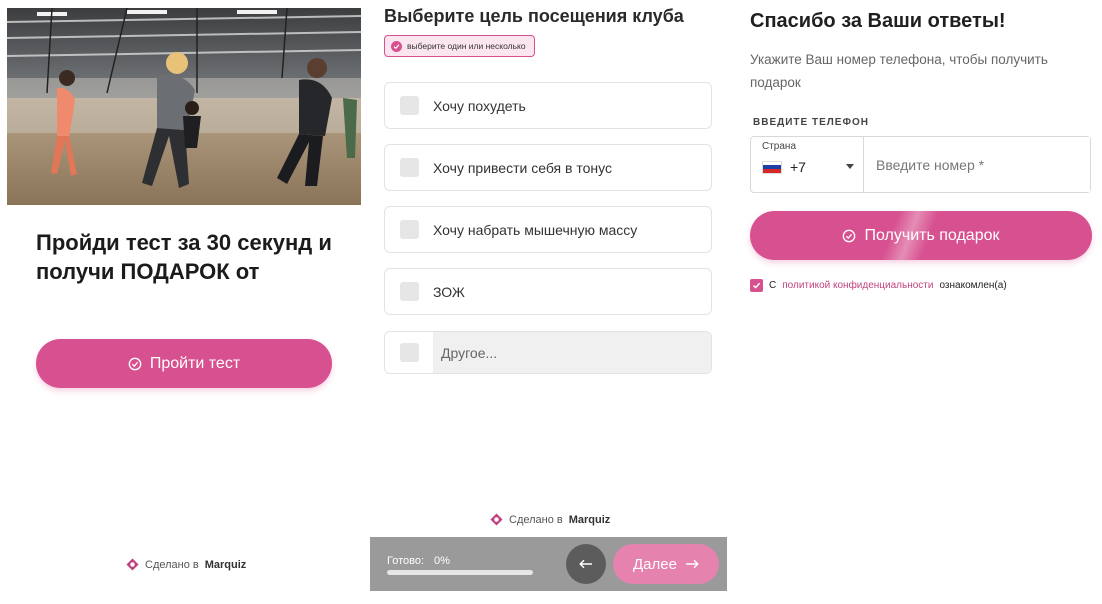  Describe the element at coordinates (534, 16) in the screenshot. I see `question-title: Выберите цель посещения клуба` at that location.